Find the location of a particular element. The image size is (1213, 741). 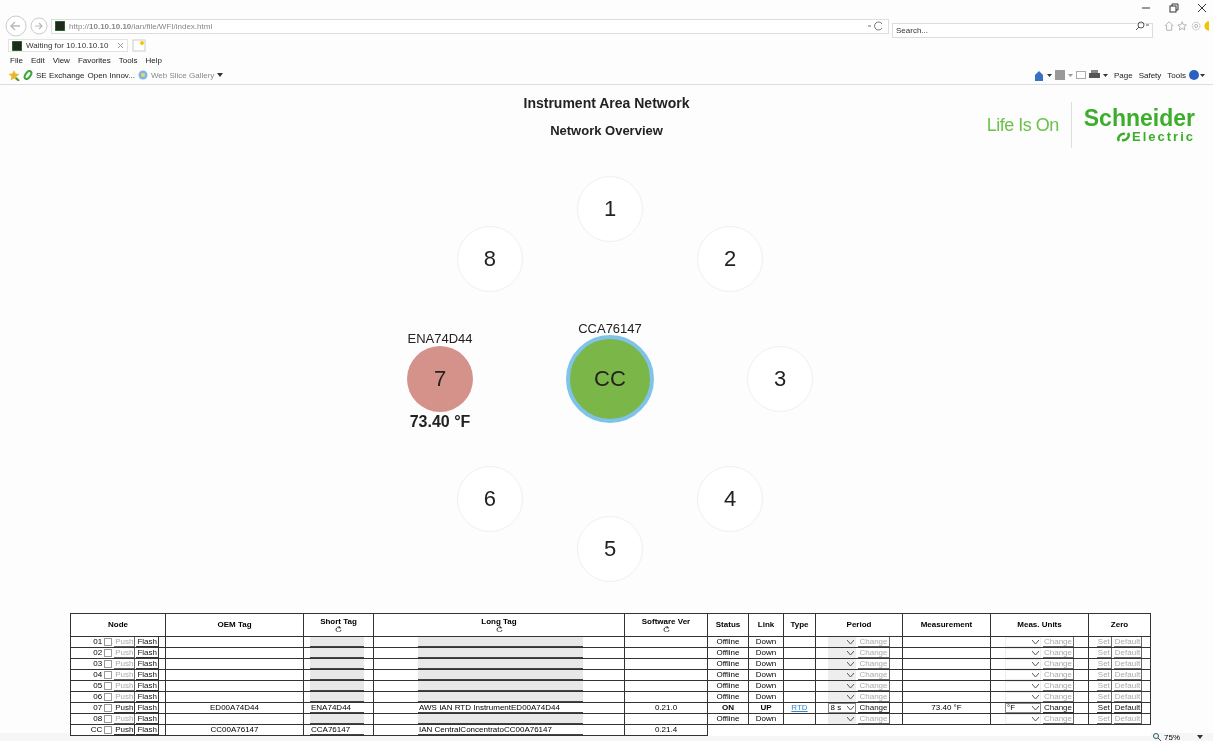

short-tag-field: ENA74D44 is located at coordinates (337, 708).